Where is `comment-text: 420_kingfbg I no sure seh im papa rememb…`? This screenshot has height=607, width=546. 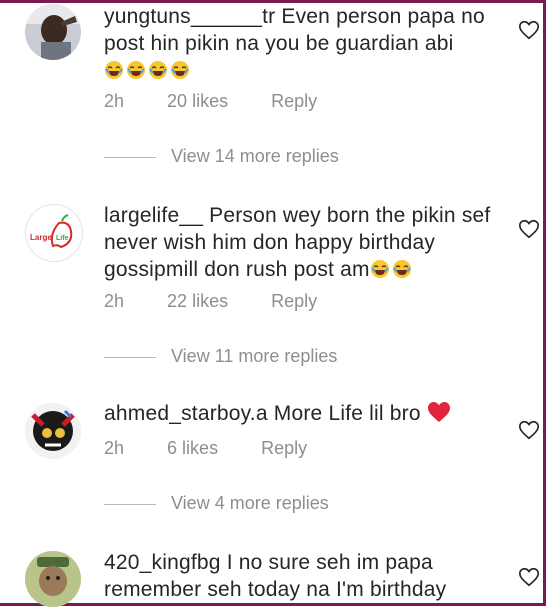 comment-text: 420_kingfbg I no sure seh im papa rememb… is located at coordinates (300, 576).